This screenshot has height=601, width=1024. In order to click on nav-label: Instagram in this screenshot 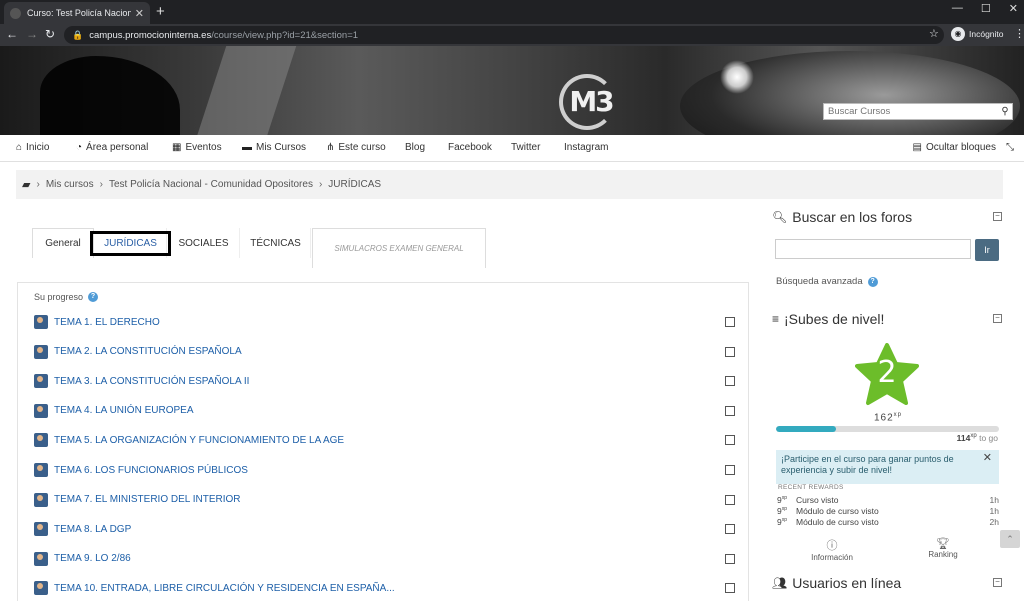, I will do `click(586, 147)`.